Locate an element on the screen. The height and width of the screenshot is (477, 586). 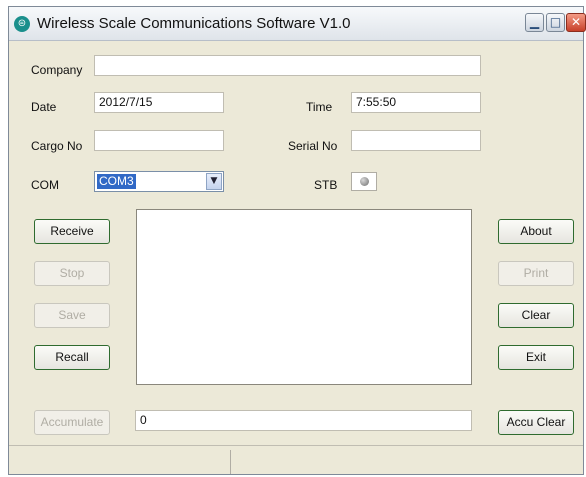
serial-field is located at coordinates (416, 140).